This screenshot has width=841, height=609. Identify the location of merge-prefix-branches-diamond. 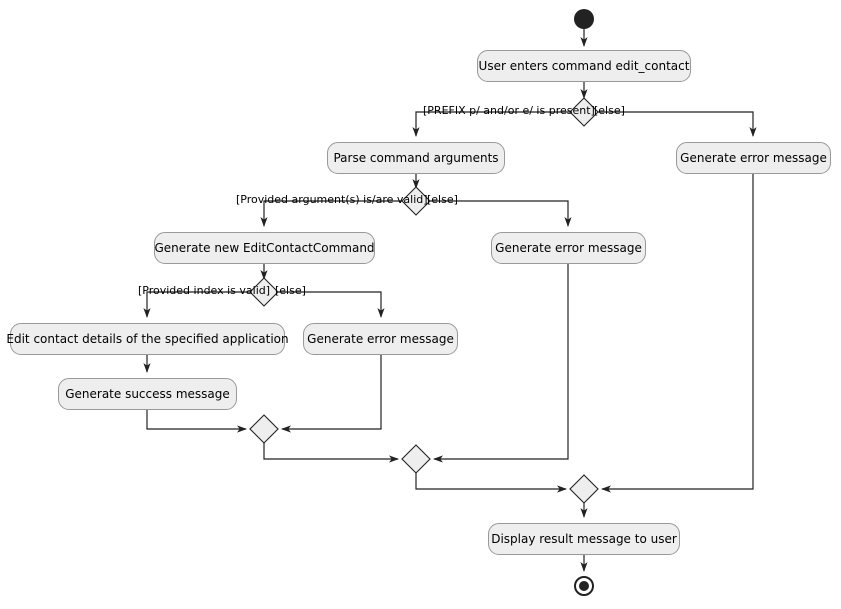
(584, 489).